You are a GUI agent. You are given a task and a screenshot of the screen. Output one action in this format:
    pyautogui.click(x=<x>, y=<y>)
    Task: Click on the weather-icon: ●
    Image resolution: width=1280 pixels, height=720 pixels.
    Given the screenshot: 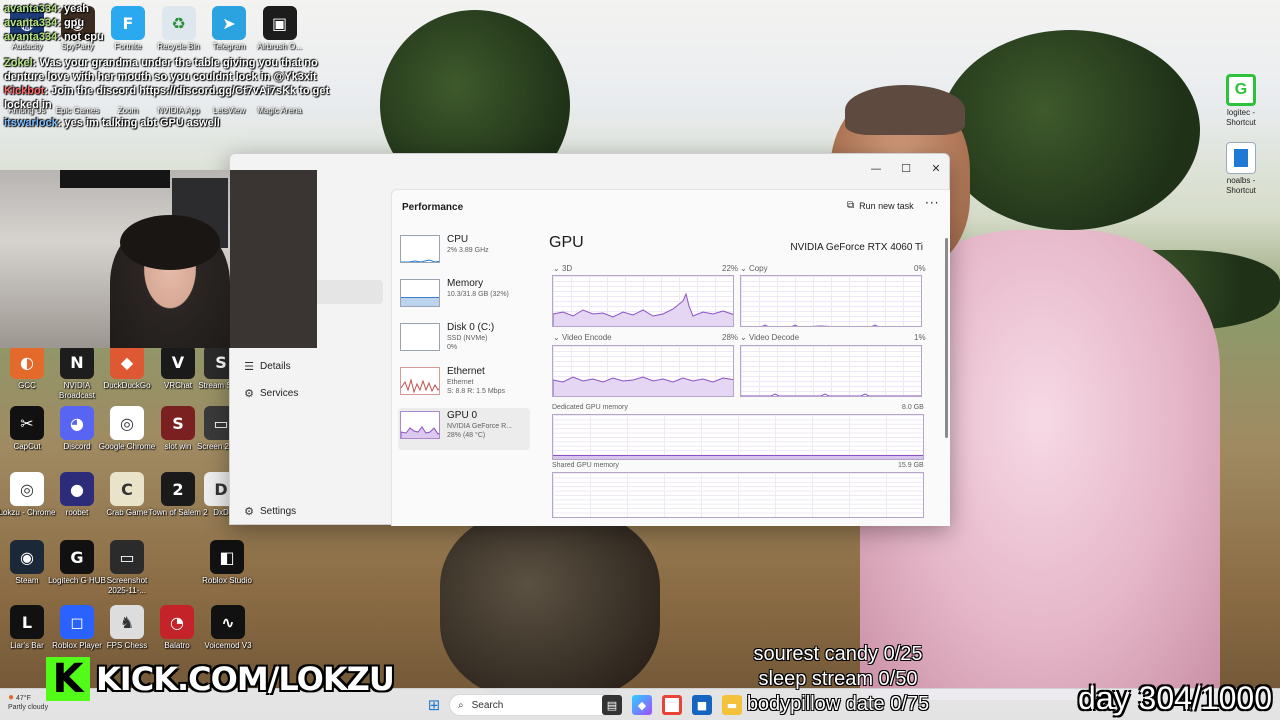 What is the action you would take?
    pyautogui.click(x=11, y=697)
    